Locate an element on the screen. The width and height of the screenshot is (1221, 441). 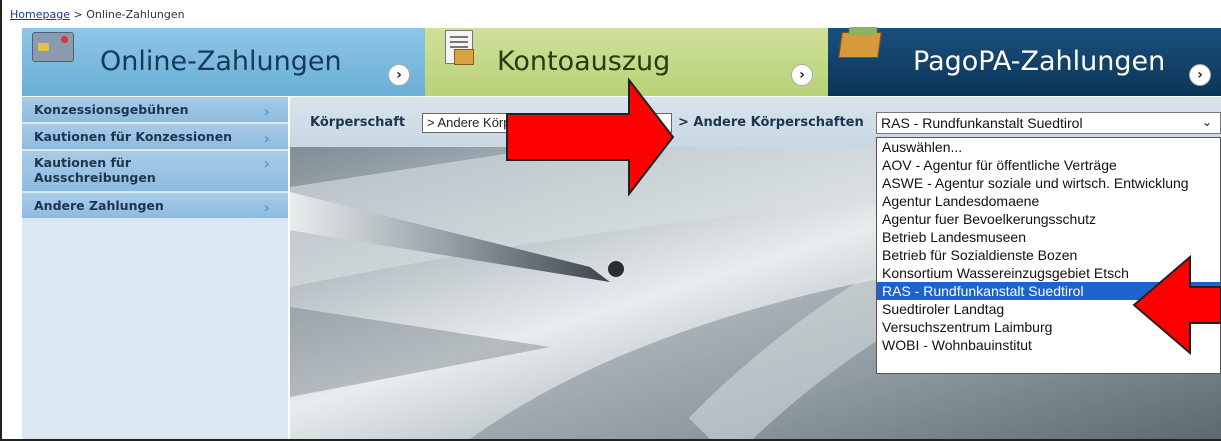
tab-online-zahlungen: Online-Zahlungen › is located at coordinates (223, 62).